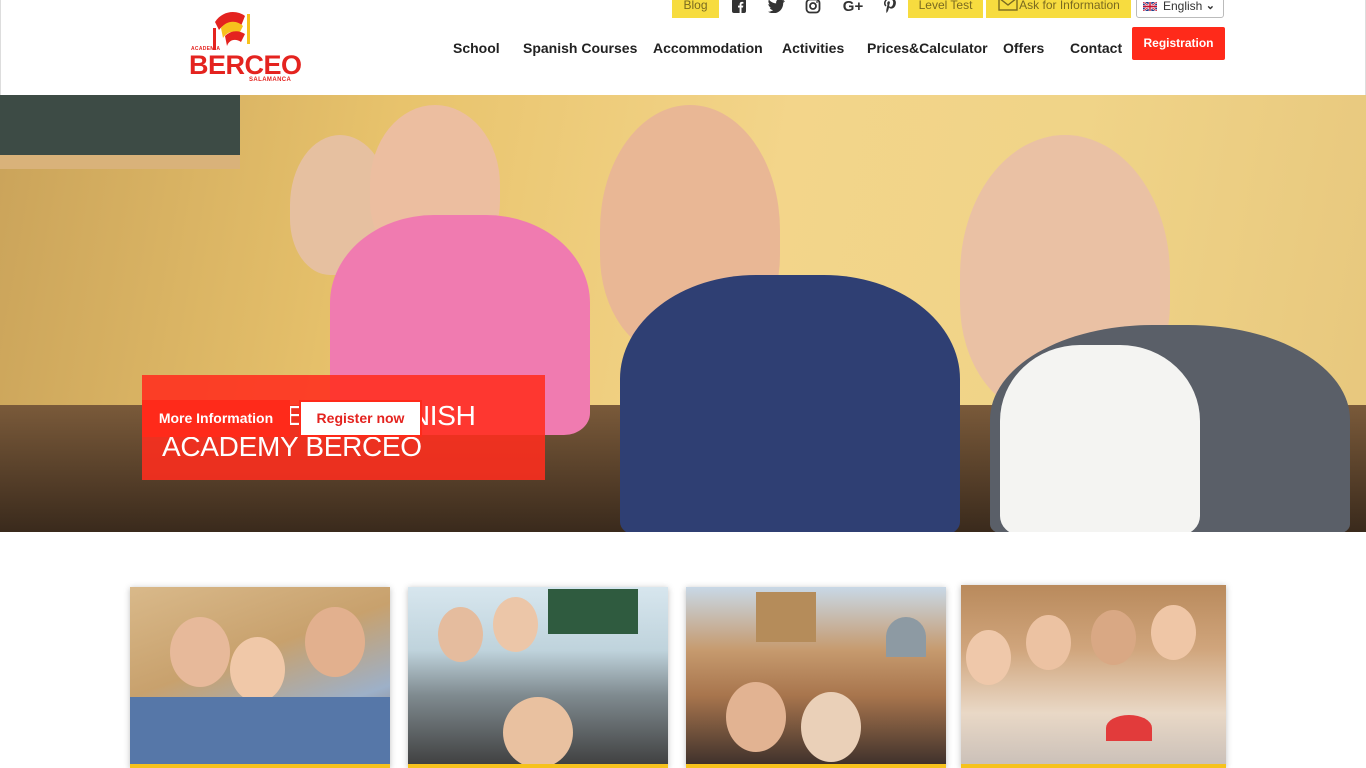 Image resolution: width=1366 pixels, height=768 pixels. I want to click on nav-offers: Offers, so click(1023, 48).